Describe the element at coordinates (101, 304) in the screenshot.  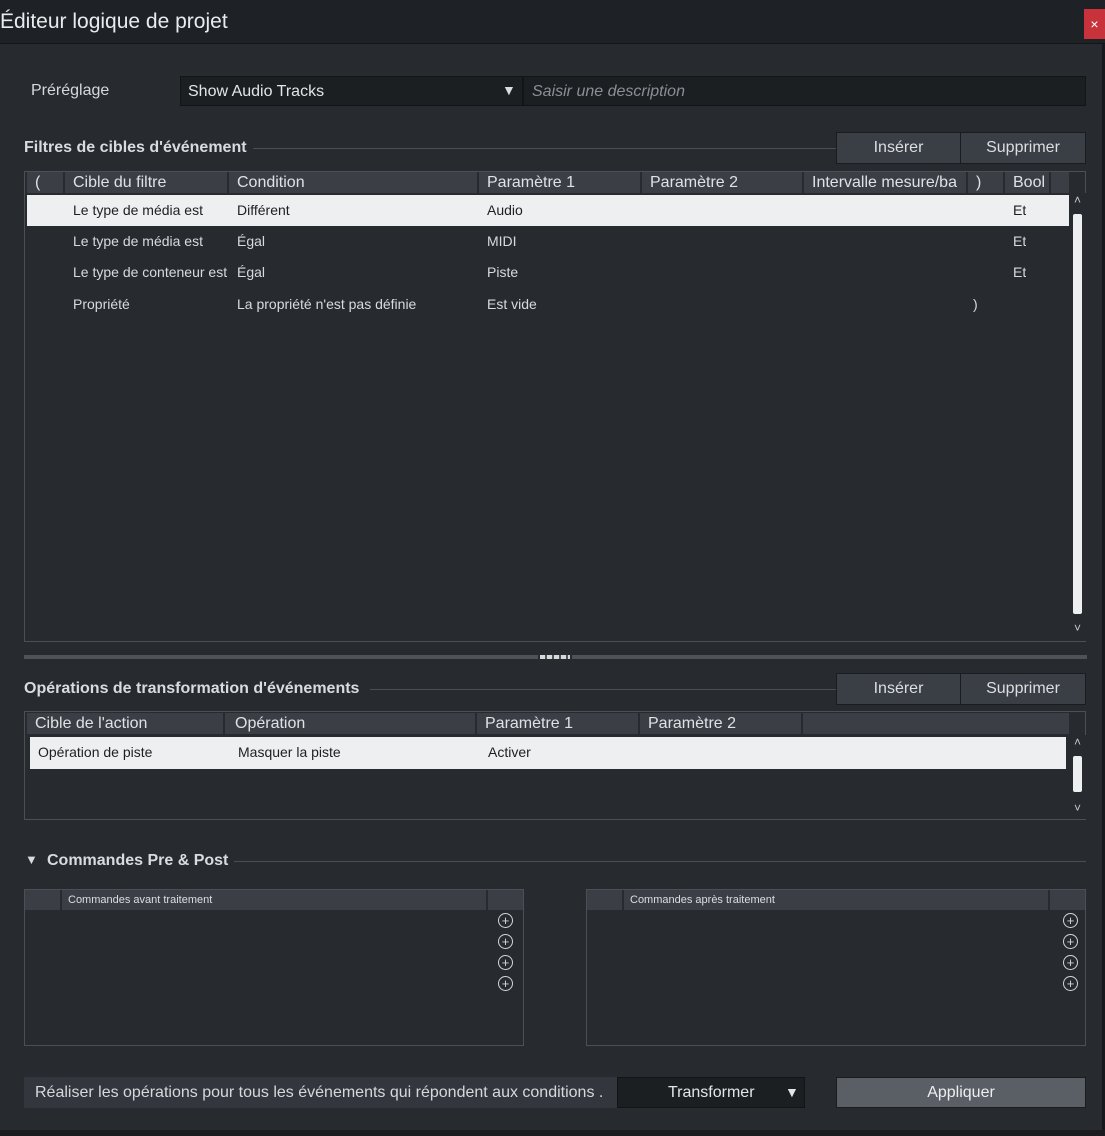
I see `cell-filter-target: Propriété` at that location.